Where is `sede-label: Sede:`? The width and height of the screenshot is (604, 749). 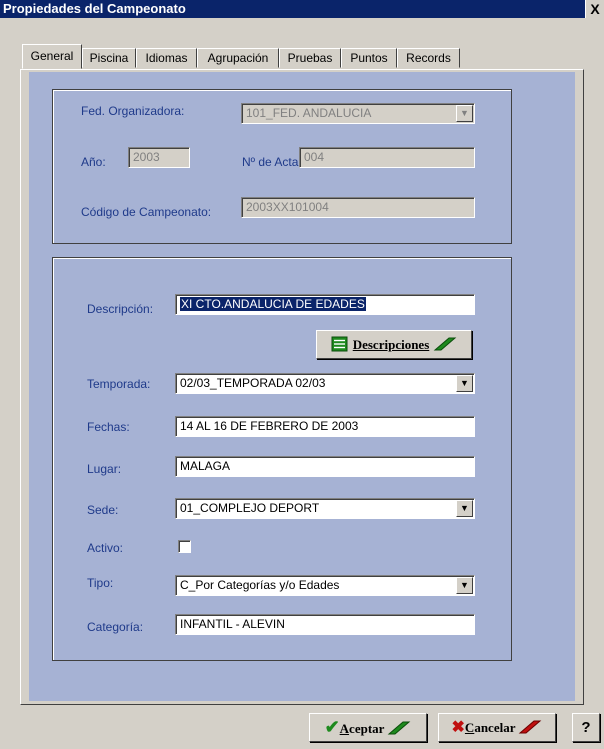 sede-label: Sede: is located at coordinates (103, 510).